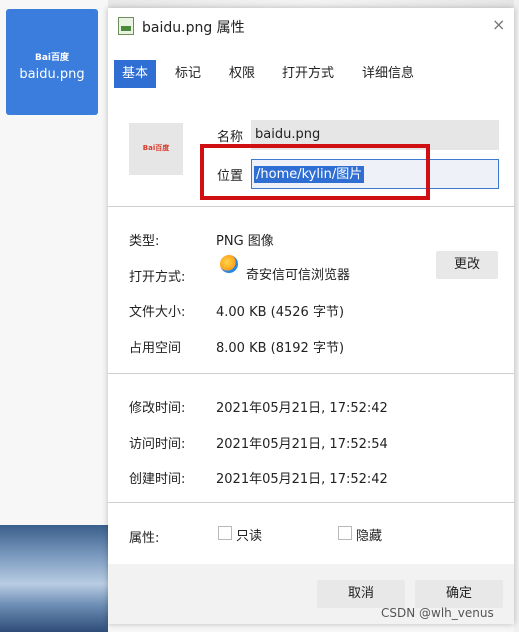 The height and width of the screenshot is (632, 519). Describe the element at coordinates (230, 137) in the screenshot. I see `name-label: 名称` at that location.